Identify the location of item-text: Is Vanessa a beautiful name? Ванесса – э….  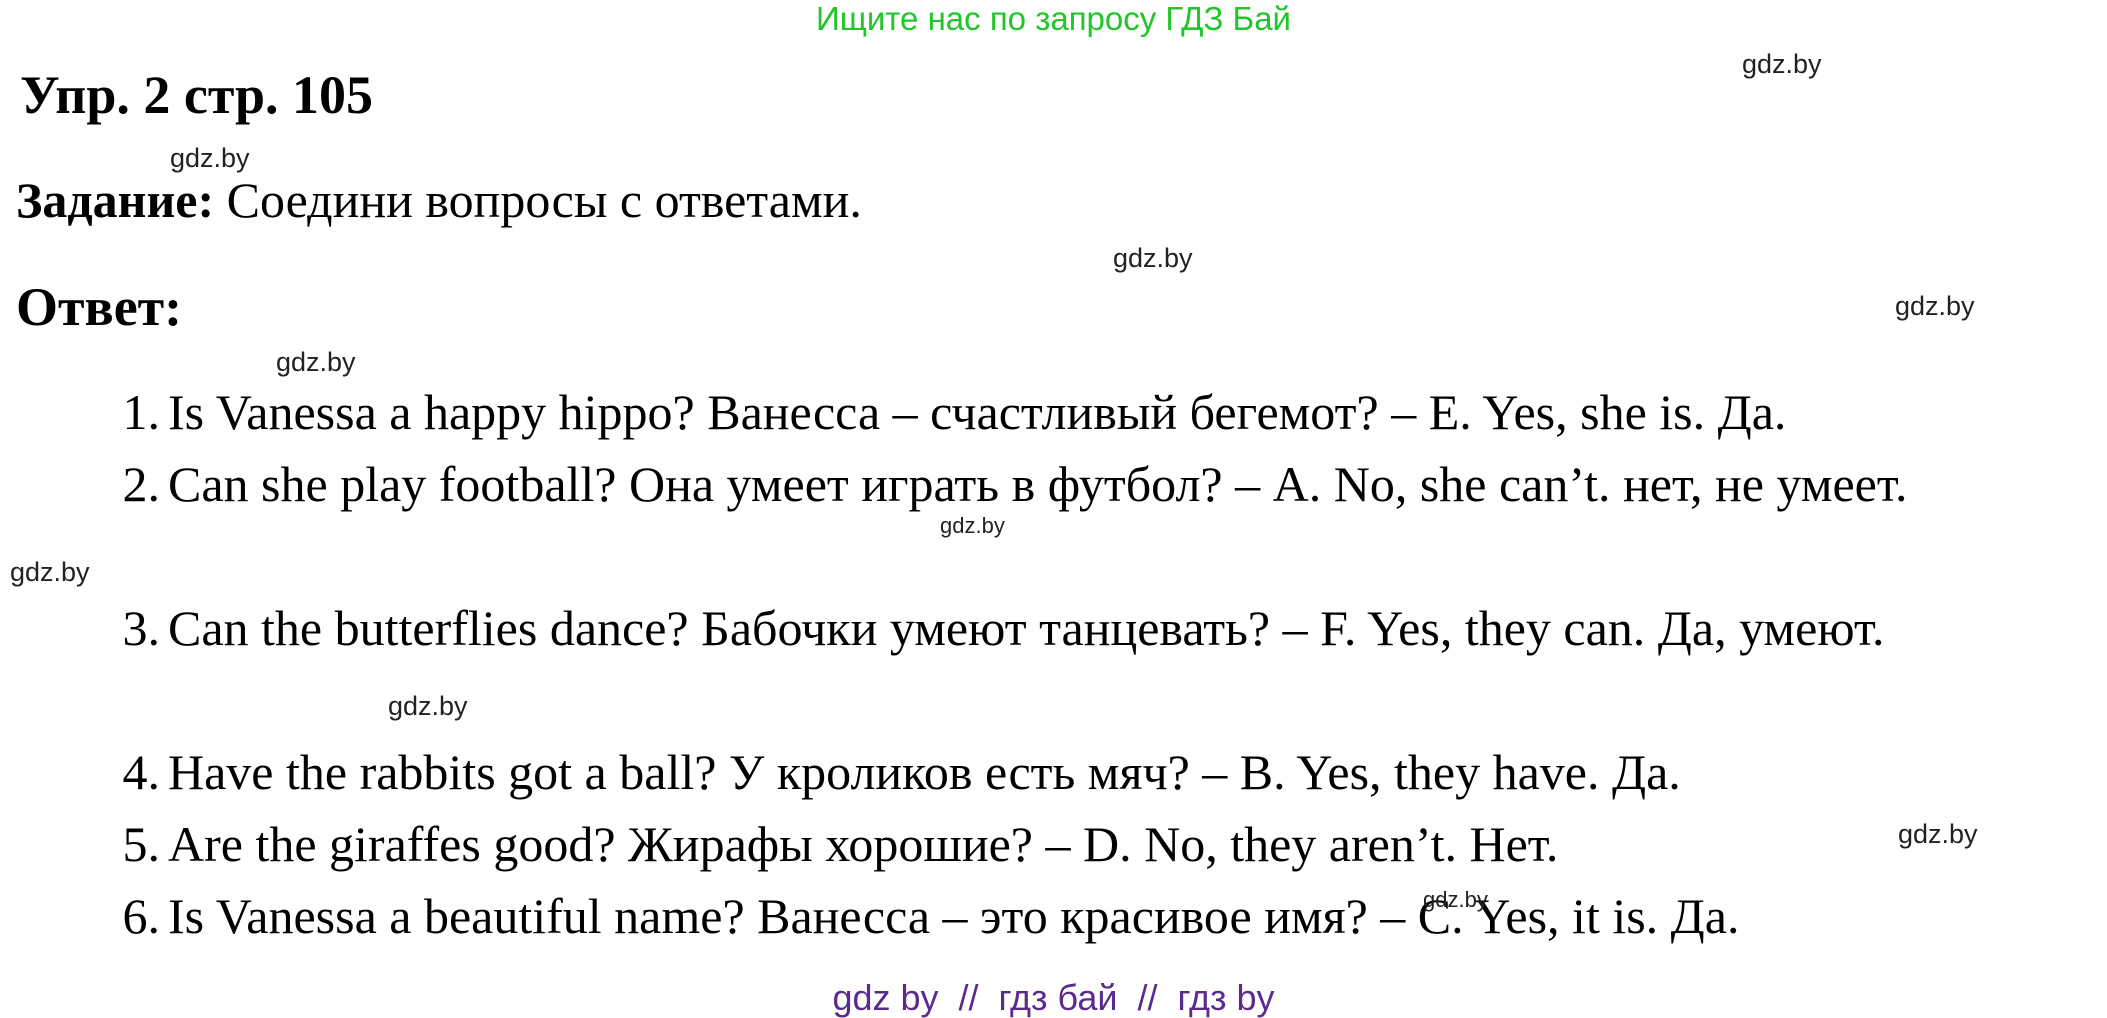
(954, 916).